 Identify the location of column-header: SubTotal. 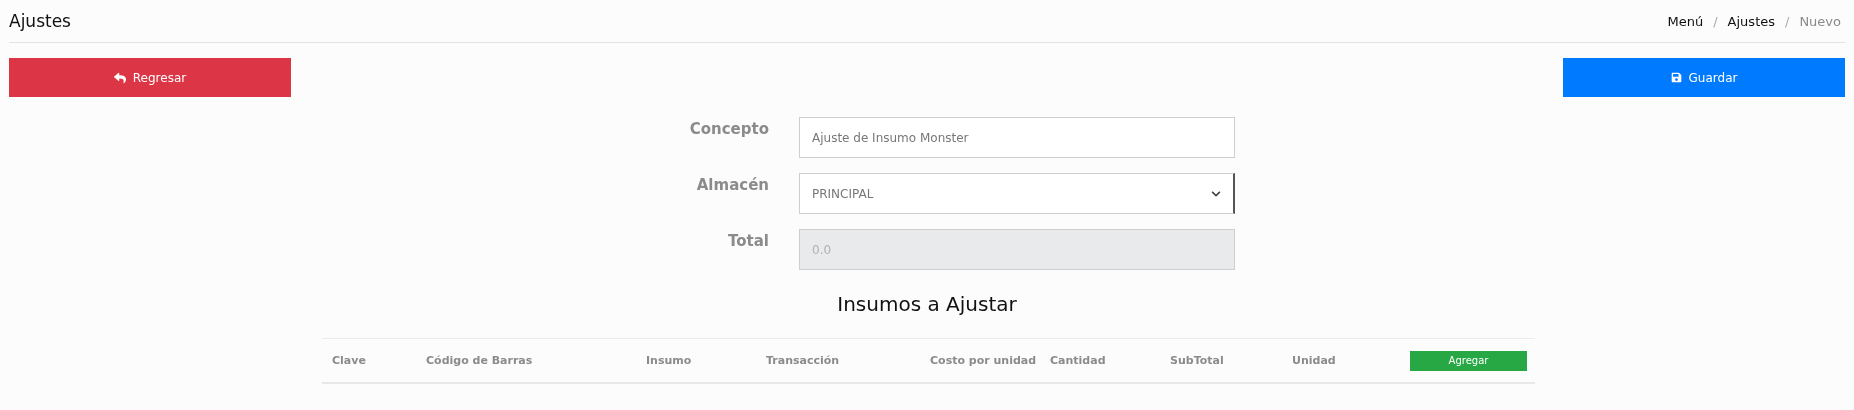
(1197, 360).